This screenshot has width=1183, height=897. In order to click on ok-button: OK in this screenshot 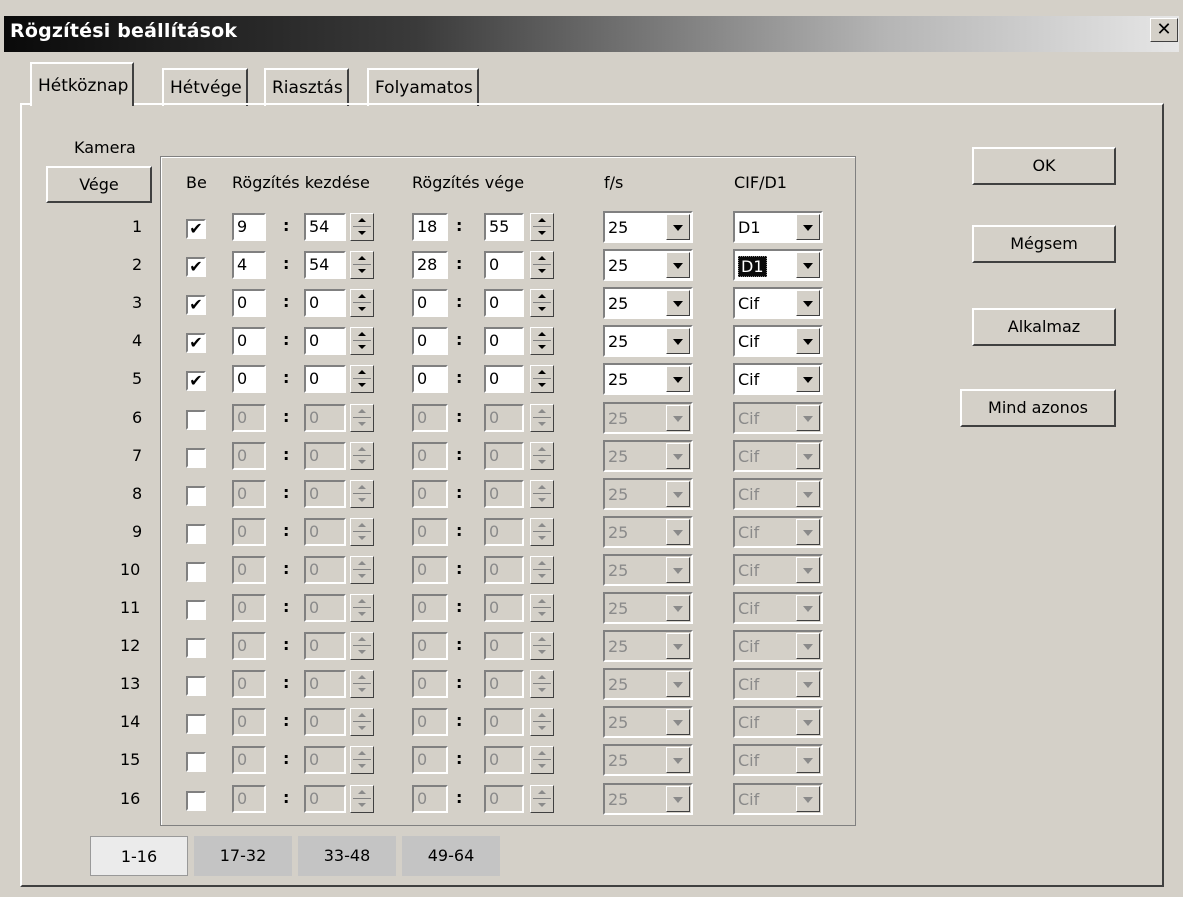, I will do `click(1044, 166)`.